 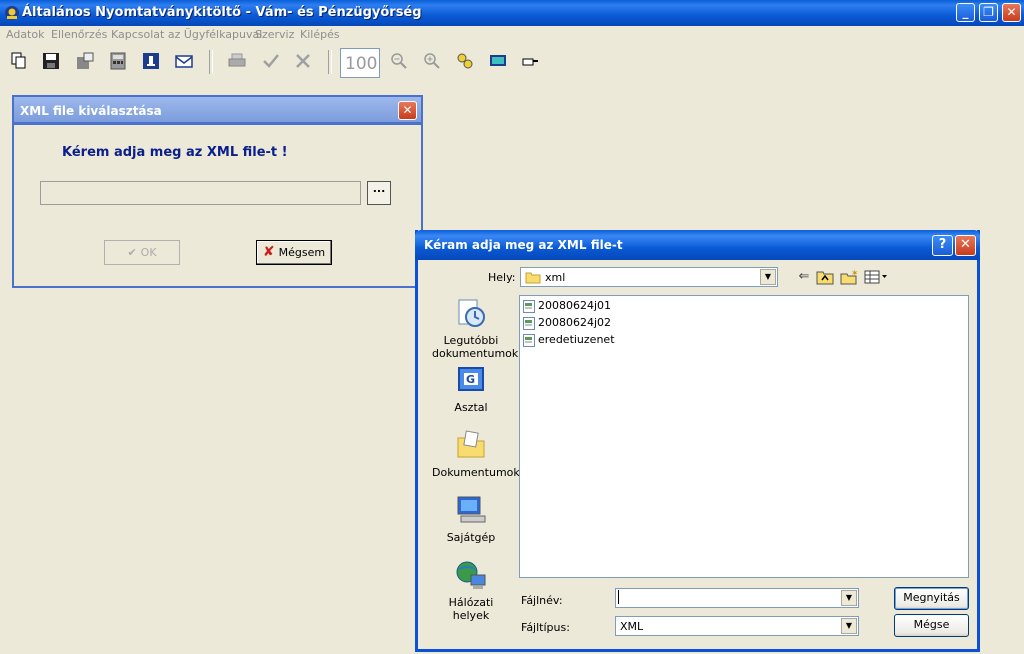 I want to click on delete-icon, so click(x=303, y=61).